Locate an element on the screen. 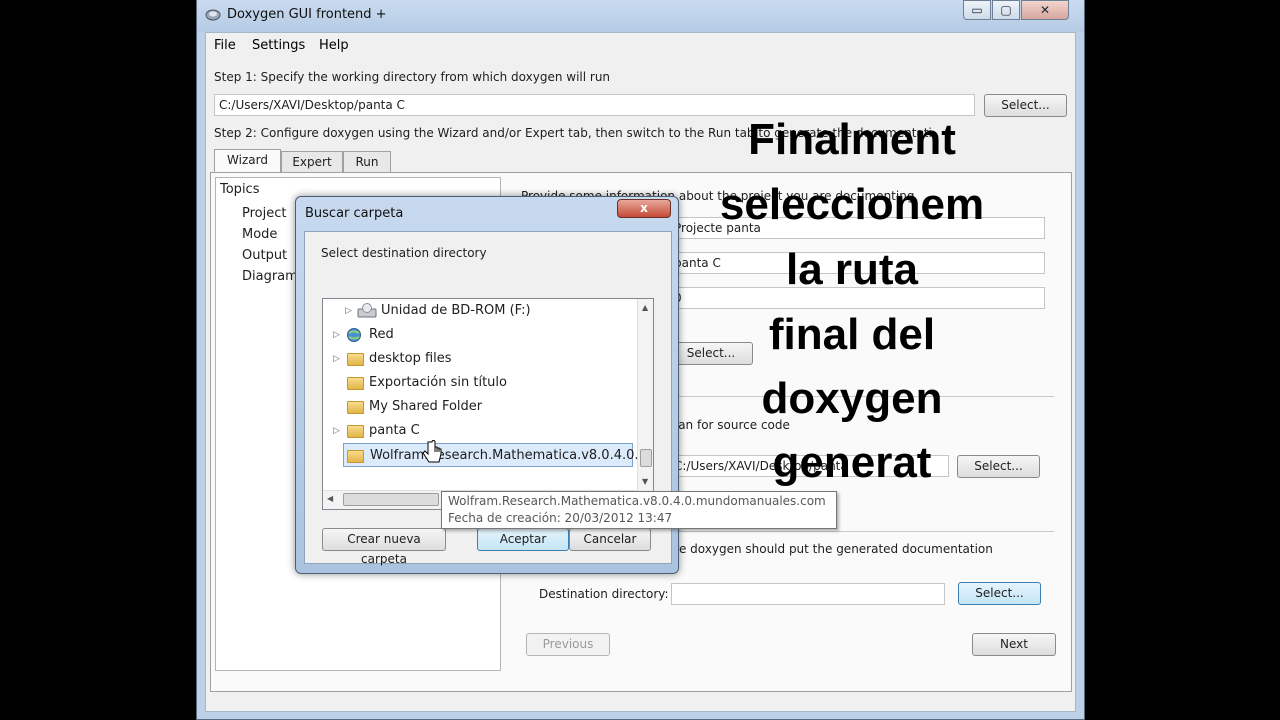 The width and height of the screenshot is (1280, 720). dialog-title: Buscar carpeta is located at coordinates (354, 213).